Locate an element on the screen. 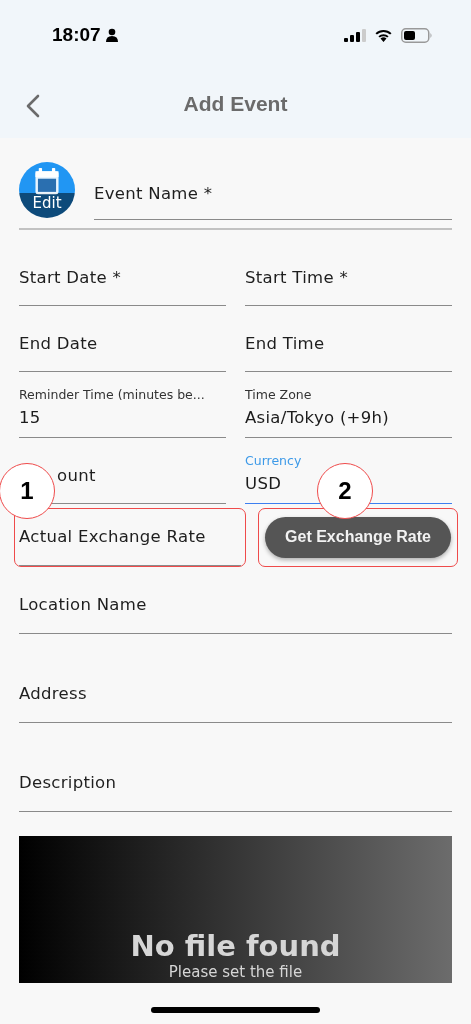  field-label: ount is located at coordinates (76, 475).